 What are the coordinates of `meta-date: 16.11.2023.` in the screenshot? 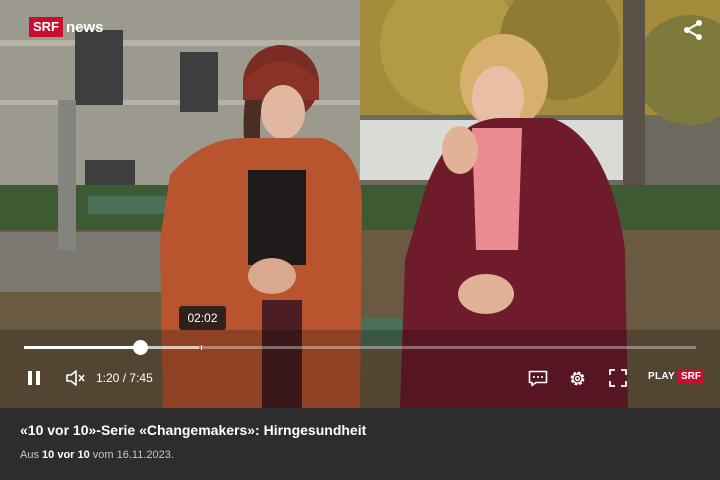 It's located at (145, 455).